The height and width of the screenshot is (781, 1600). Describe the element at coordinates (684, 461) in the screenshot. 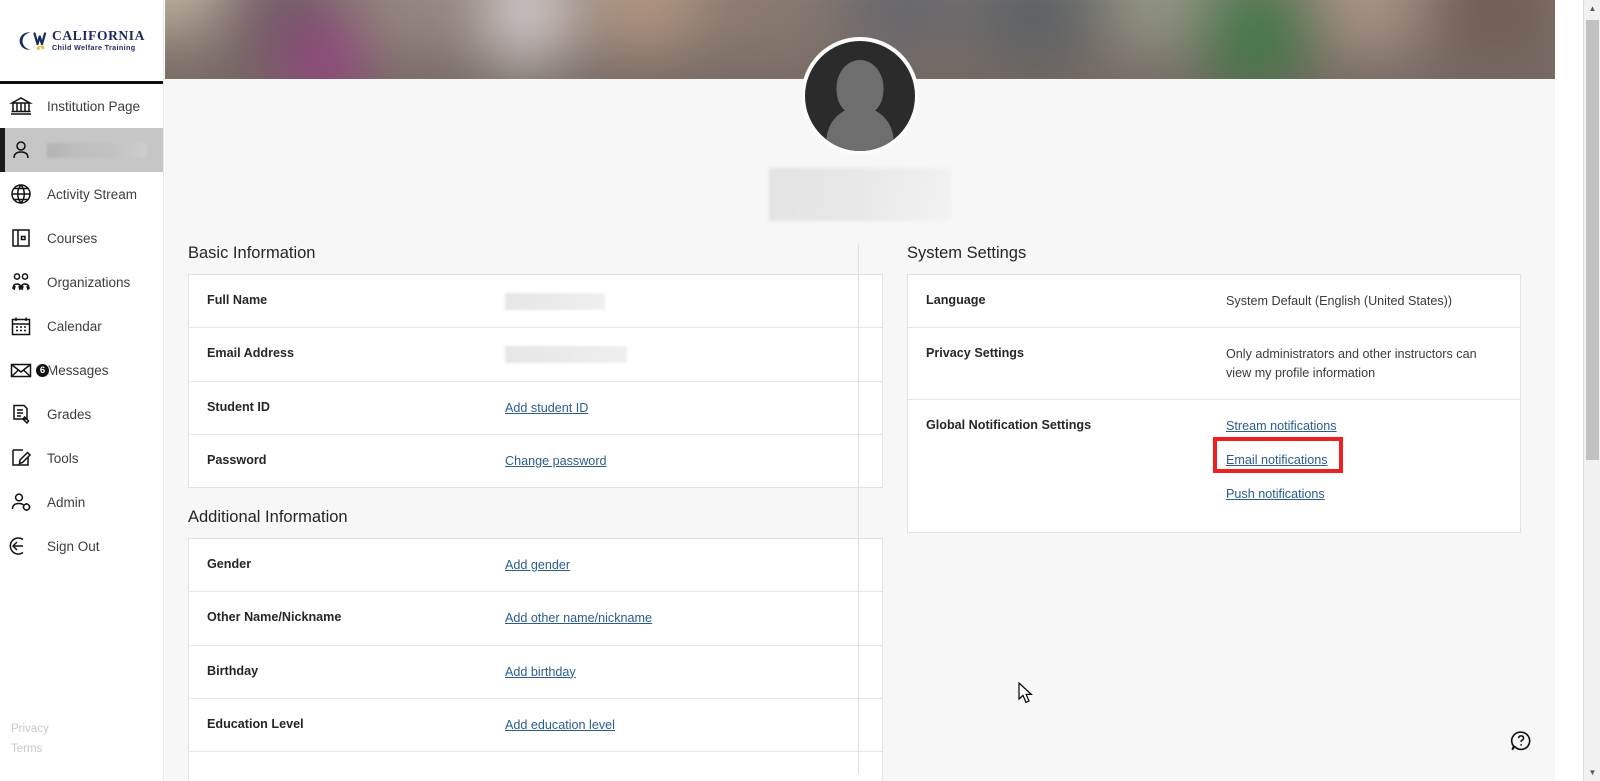

I see `row-value: Change password` at that location.